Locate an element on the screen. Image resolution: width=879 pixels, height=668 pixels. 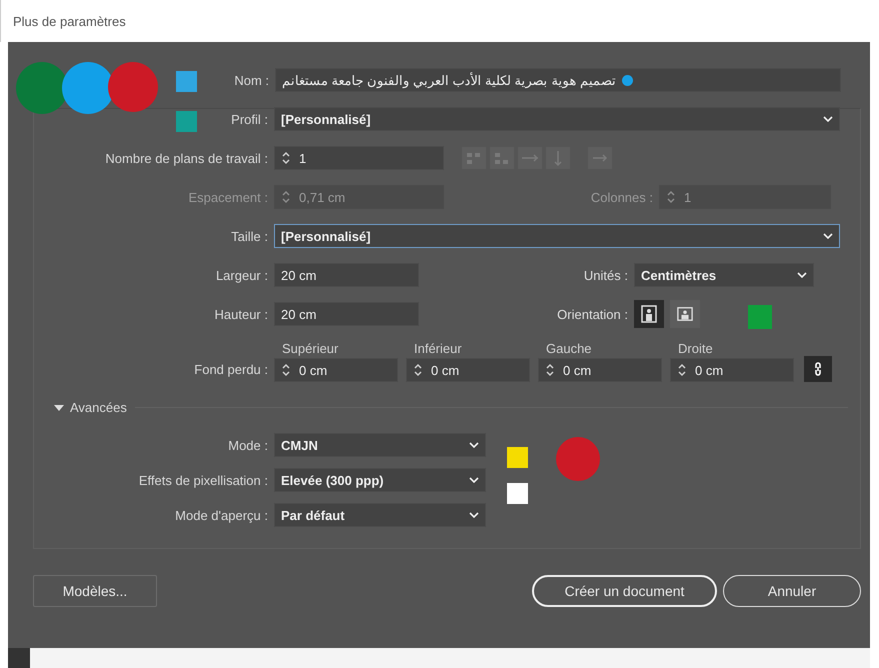
field-label: Hauteur : is located at coordinates (241, 314).